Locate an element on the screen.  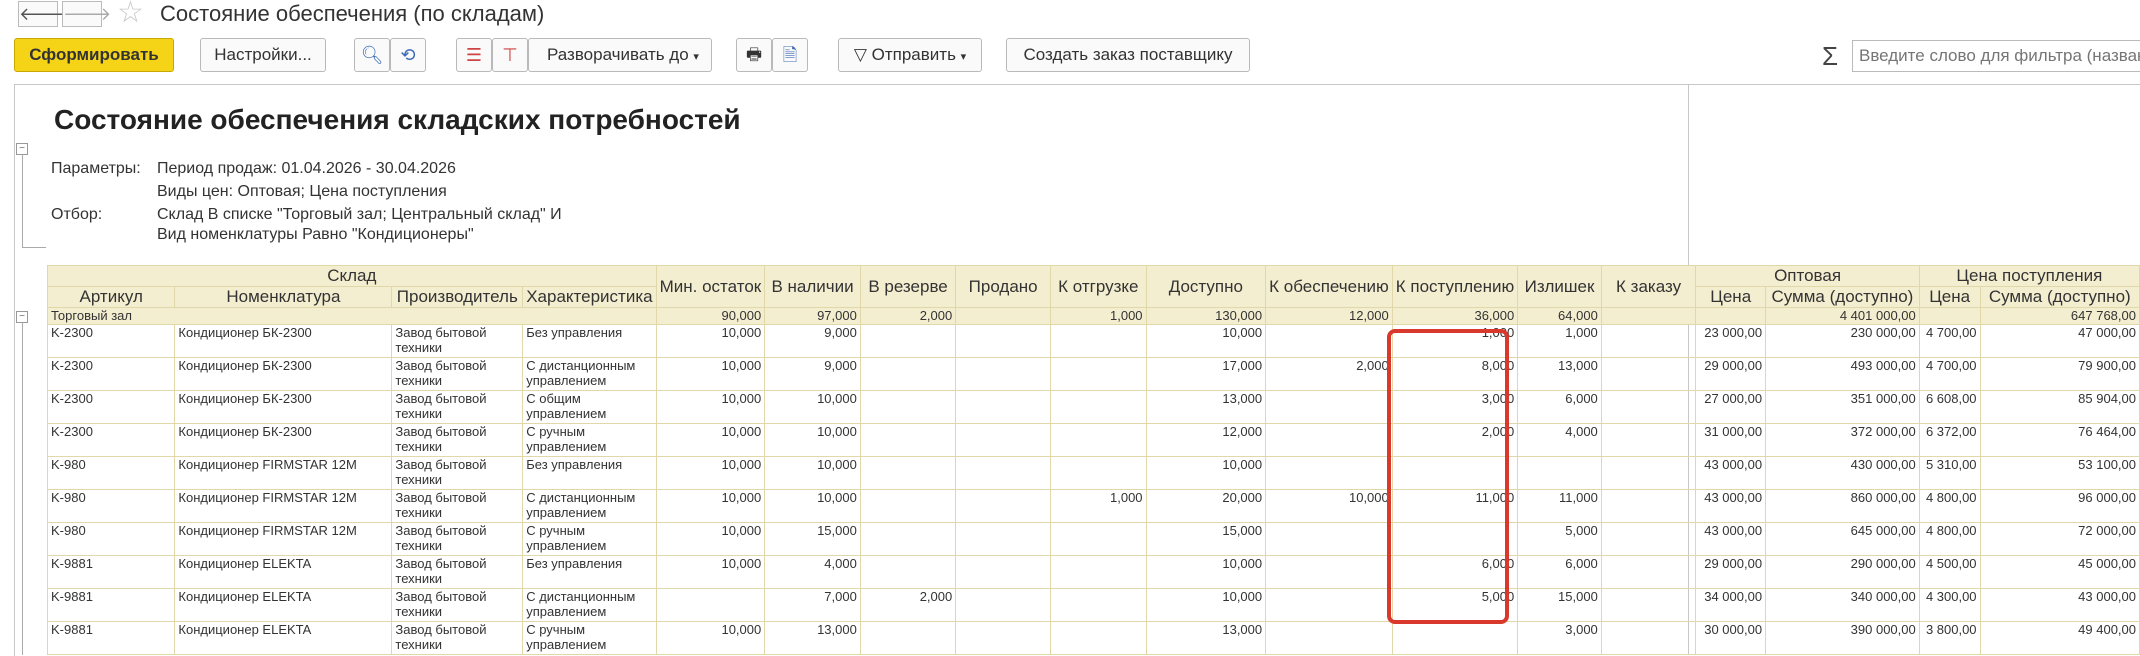
generate-button: Сформировать is located at coordinates (94, 55).